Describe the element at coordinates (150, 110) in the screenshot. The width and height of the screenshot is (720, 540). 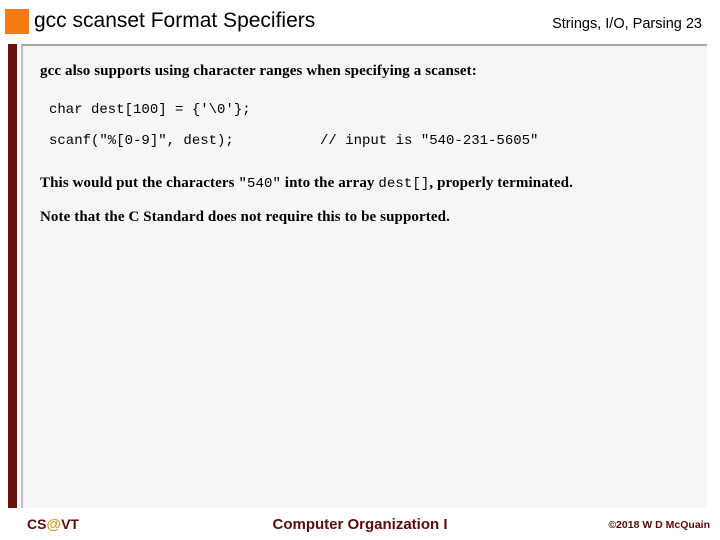
I see `code-line-declaration: char dest[100] = {'\0'};` at that location.